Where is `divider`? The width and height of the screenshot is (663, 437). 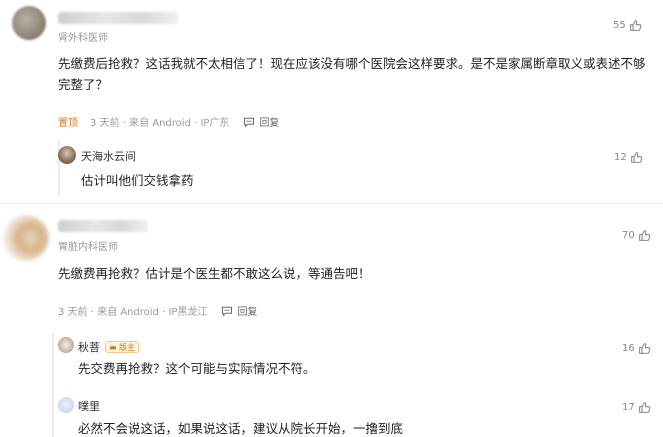
divider is located at coordinates (331, 203).